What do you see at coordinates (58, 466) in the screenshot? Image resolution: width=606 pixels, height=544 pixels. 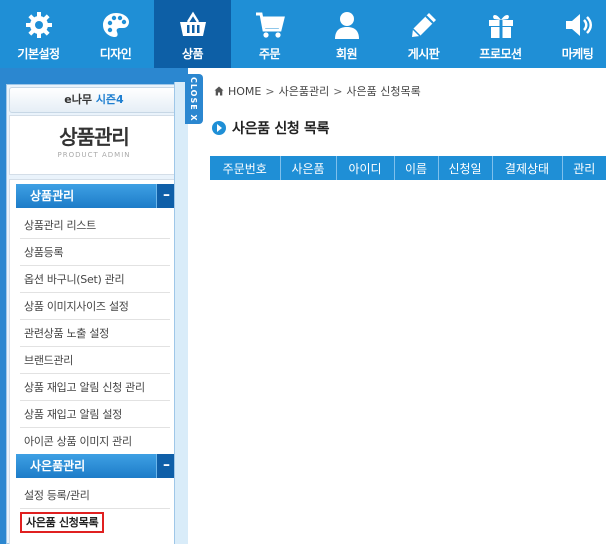 I see `section-title: 사은품관리` at bounding box center [58, 466].